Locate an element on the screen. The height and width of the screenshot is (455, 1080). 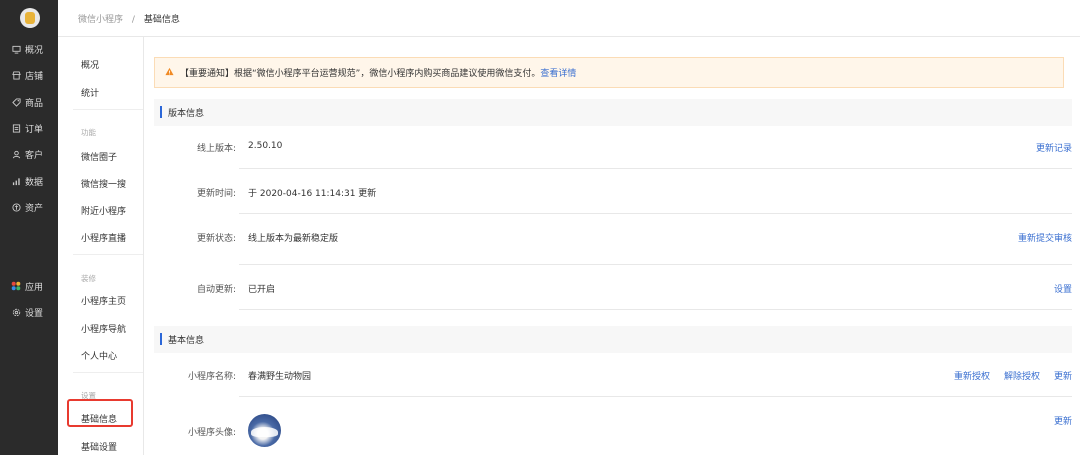
update-name-link: 更新 is located at coordinates (1063, 375).